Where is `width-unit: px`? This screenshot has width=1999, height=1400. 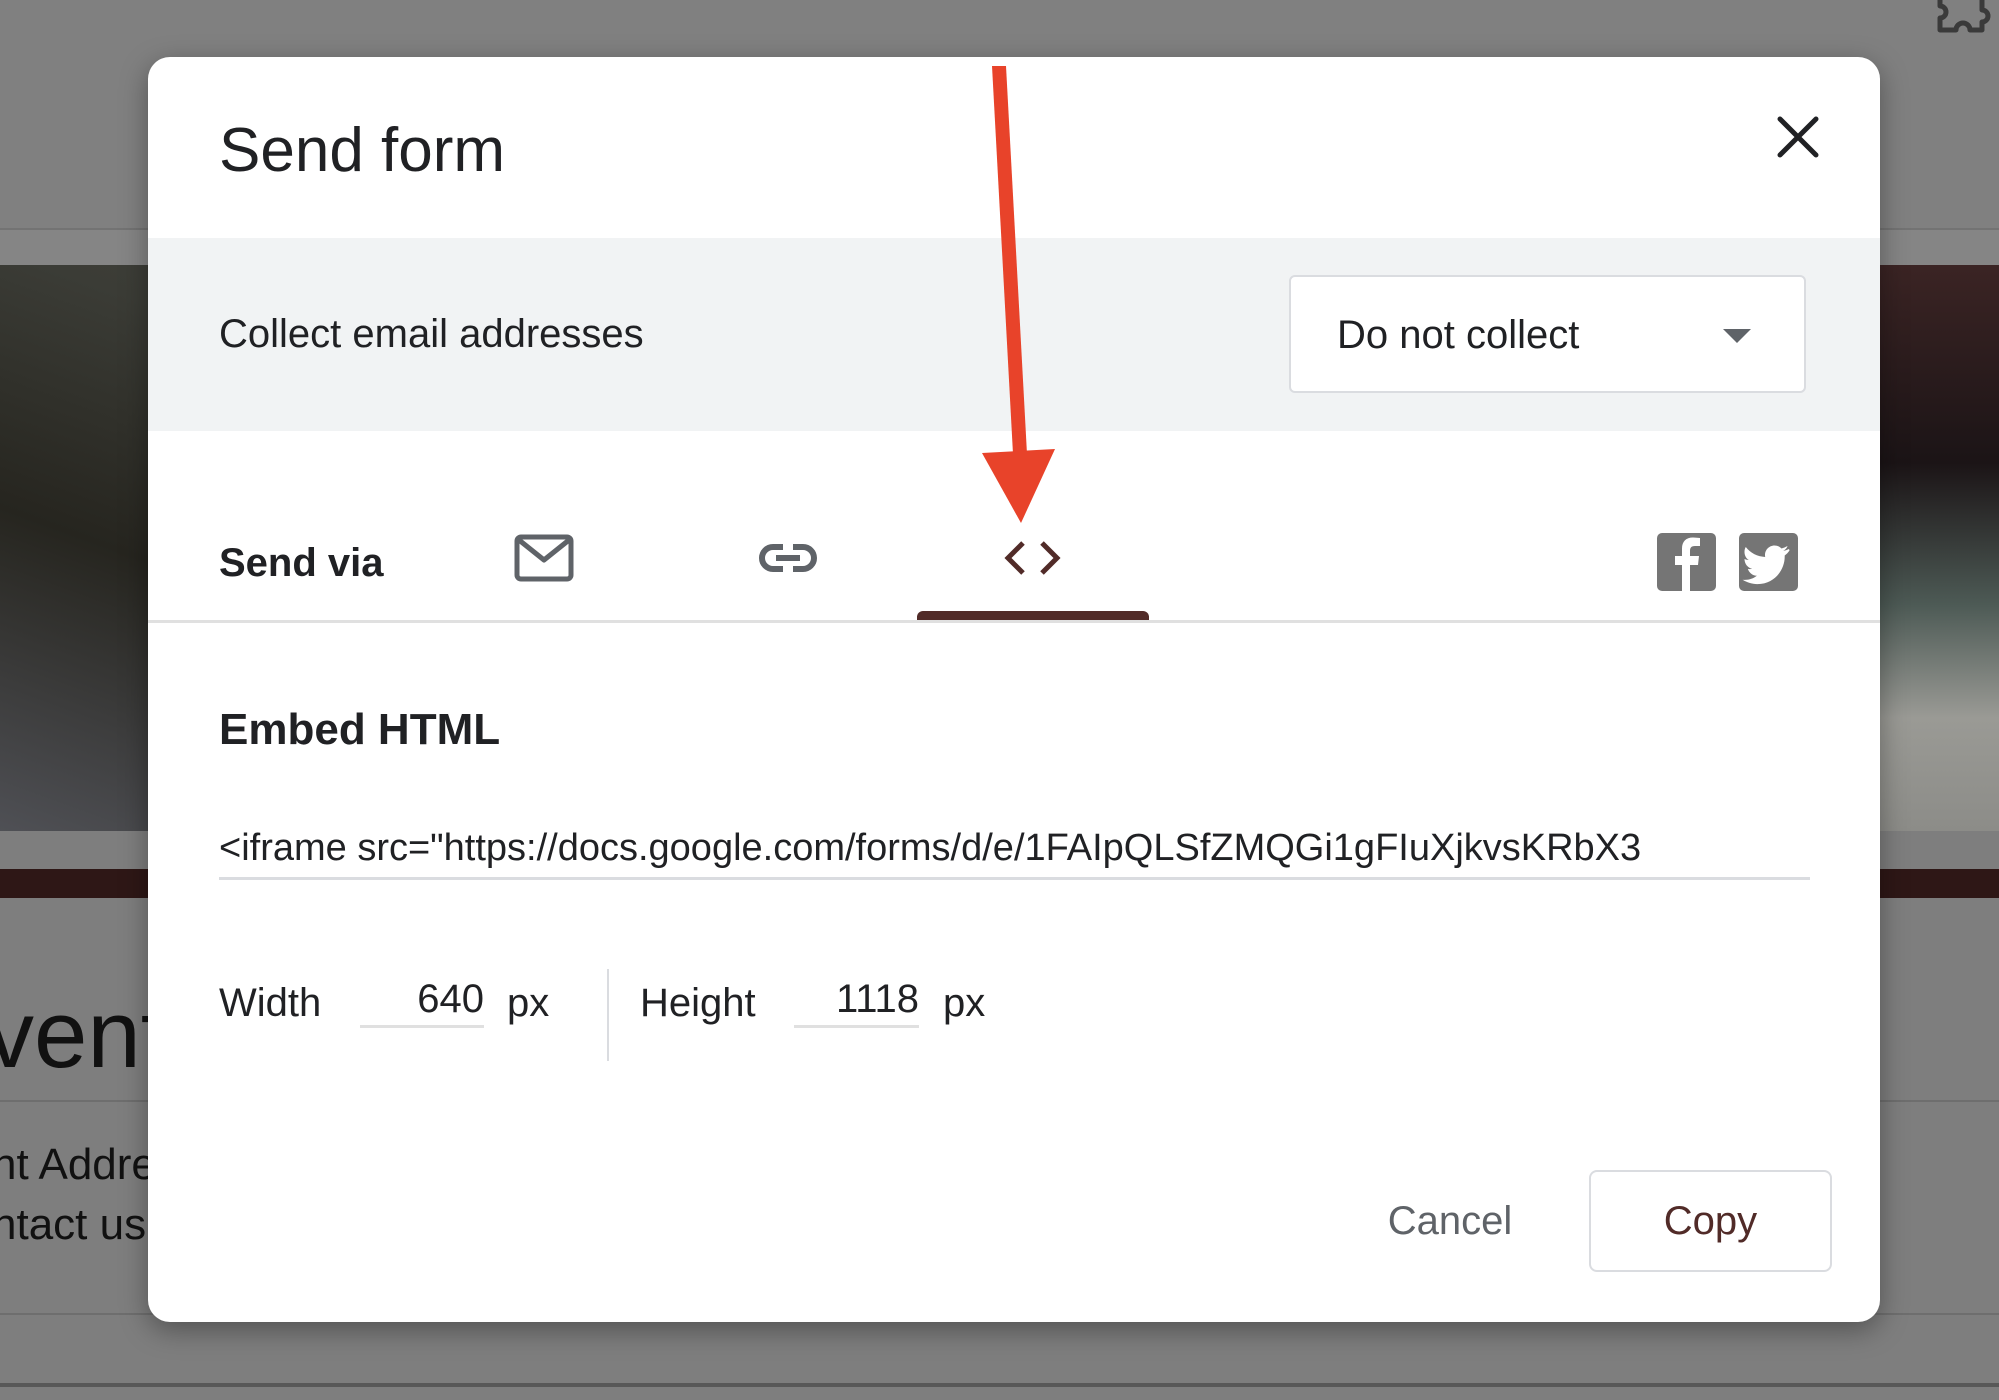 width-unit: px is located at coordinates (528, 1003).